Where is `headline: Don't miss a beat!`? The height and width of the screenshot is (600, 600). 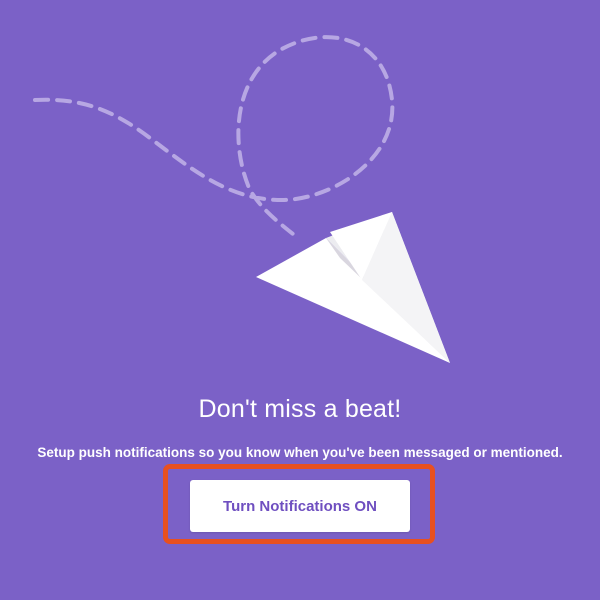 headline: Don't miss a beat! is located at coordinates (300, 409).